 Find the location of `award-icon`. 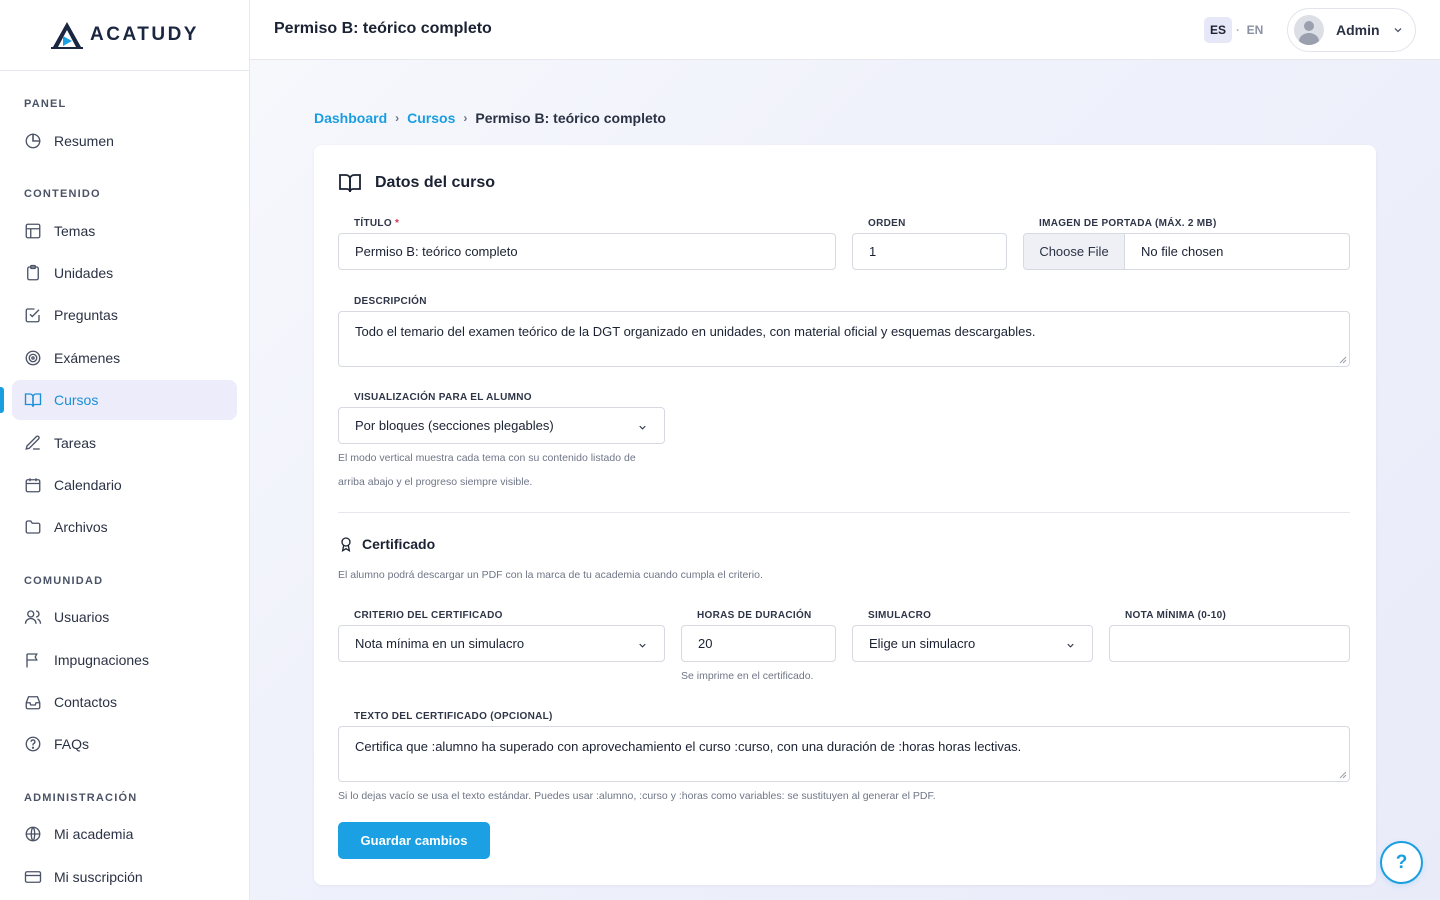

award-icon is located at coordinates (346, 545).